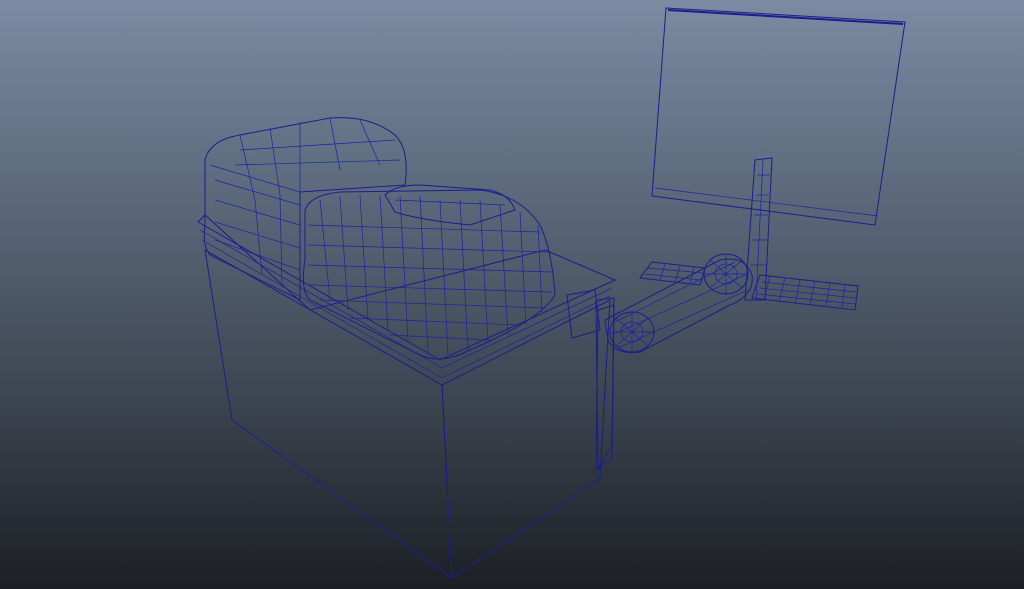 The image size is (1024, 589). I want to click on arm-clamp, so click(583, 314).